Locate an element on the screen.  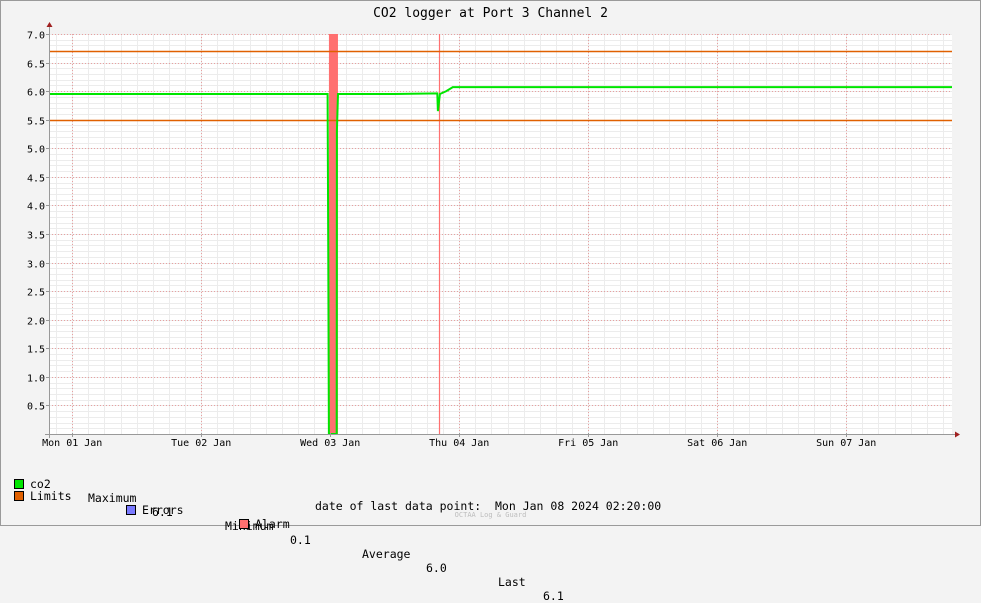
x-axis-arrow is located at coordinates (957, 434).